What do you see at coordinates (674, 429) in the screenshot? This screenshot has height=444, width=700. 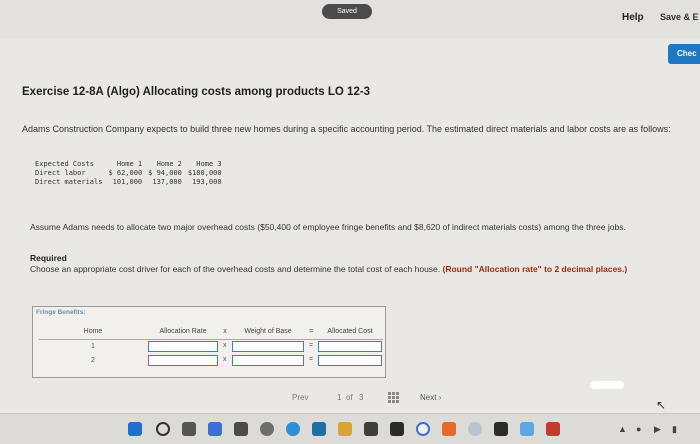 I see `battery-icon: ▮` at bounding box center [674, 429].